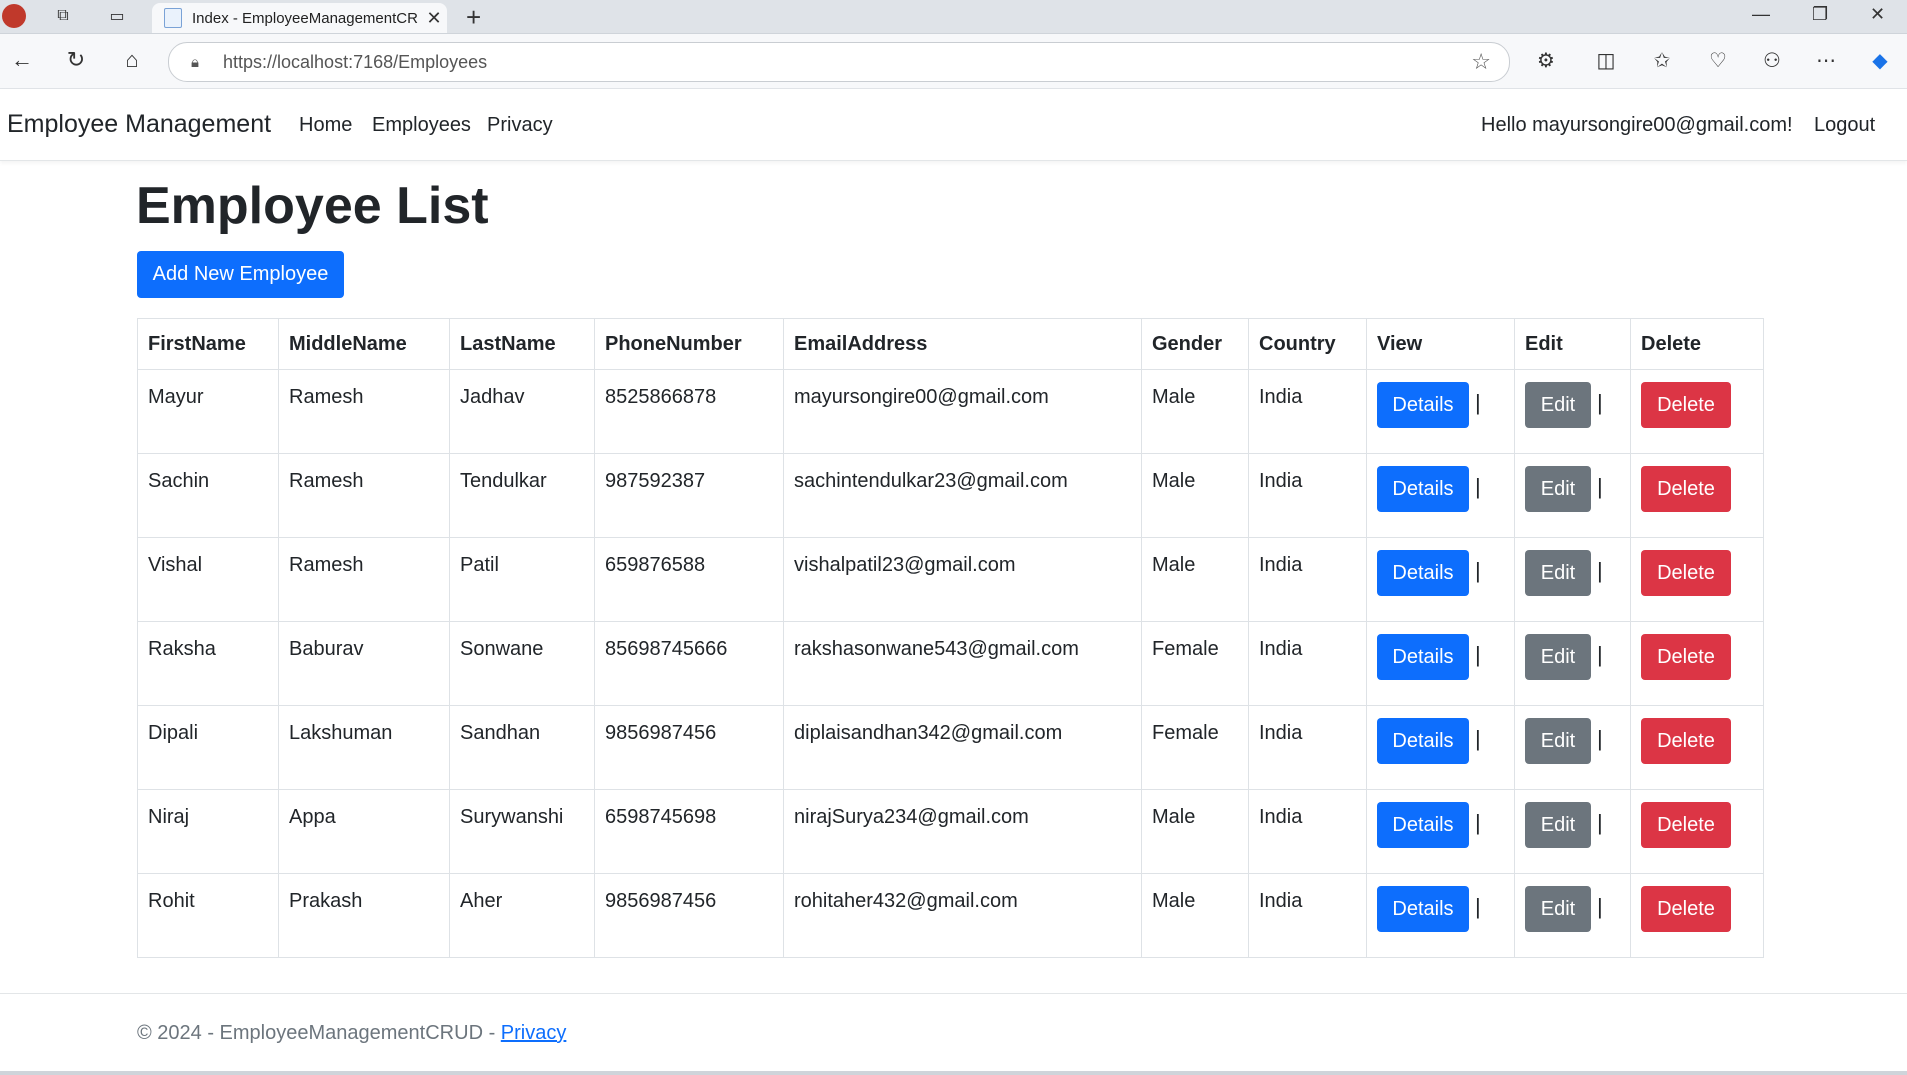 The image size is (1907, 1075). Describe the element at coordinates (962, 579) in the screenshot. I see `cell-email: vishalpatil23@gmail.com` at that location.